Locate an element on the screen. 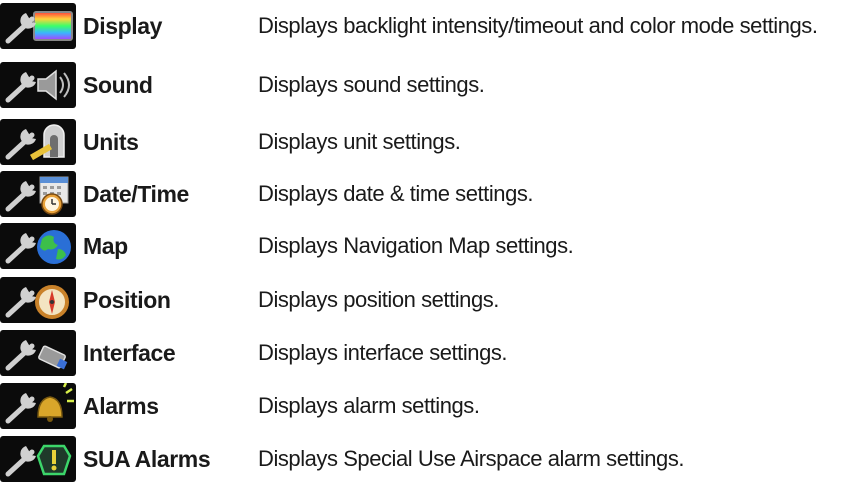 The height and width of the screenshot is (494, 863). map-description: Displays Navigation Map settings. is located at coordinates (416, 245).